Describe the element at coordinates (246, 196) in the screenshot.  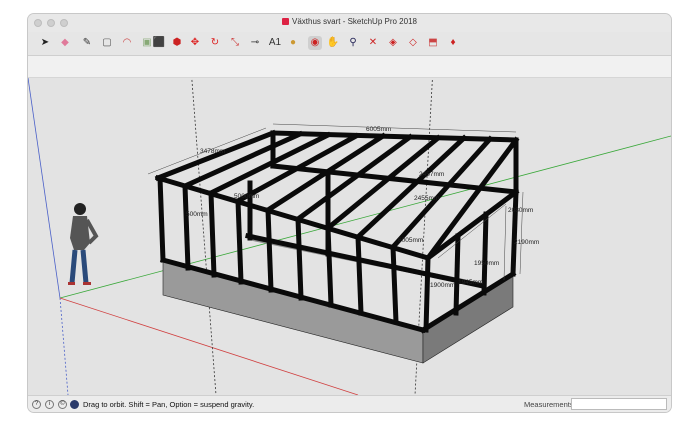
I see `dim-left-partial: 5000mm` at that location.